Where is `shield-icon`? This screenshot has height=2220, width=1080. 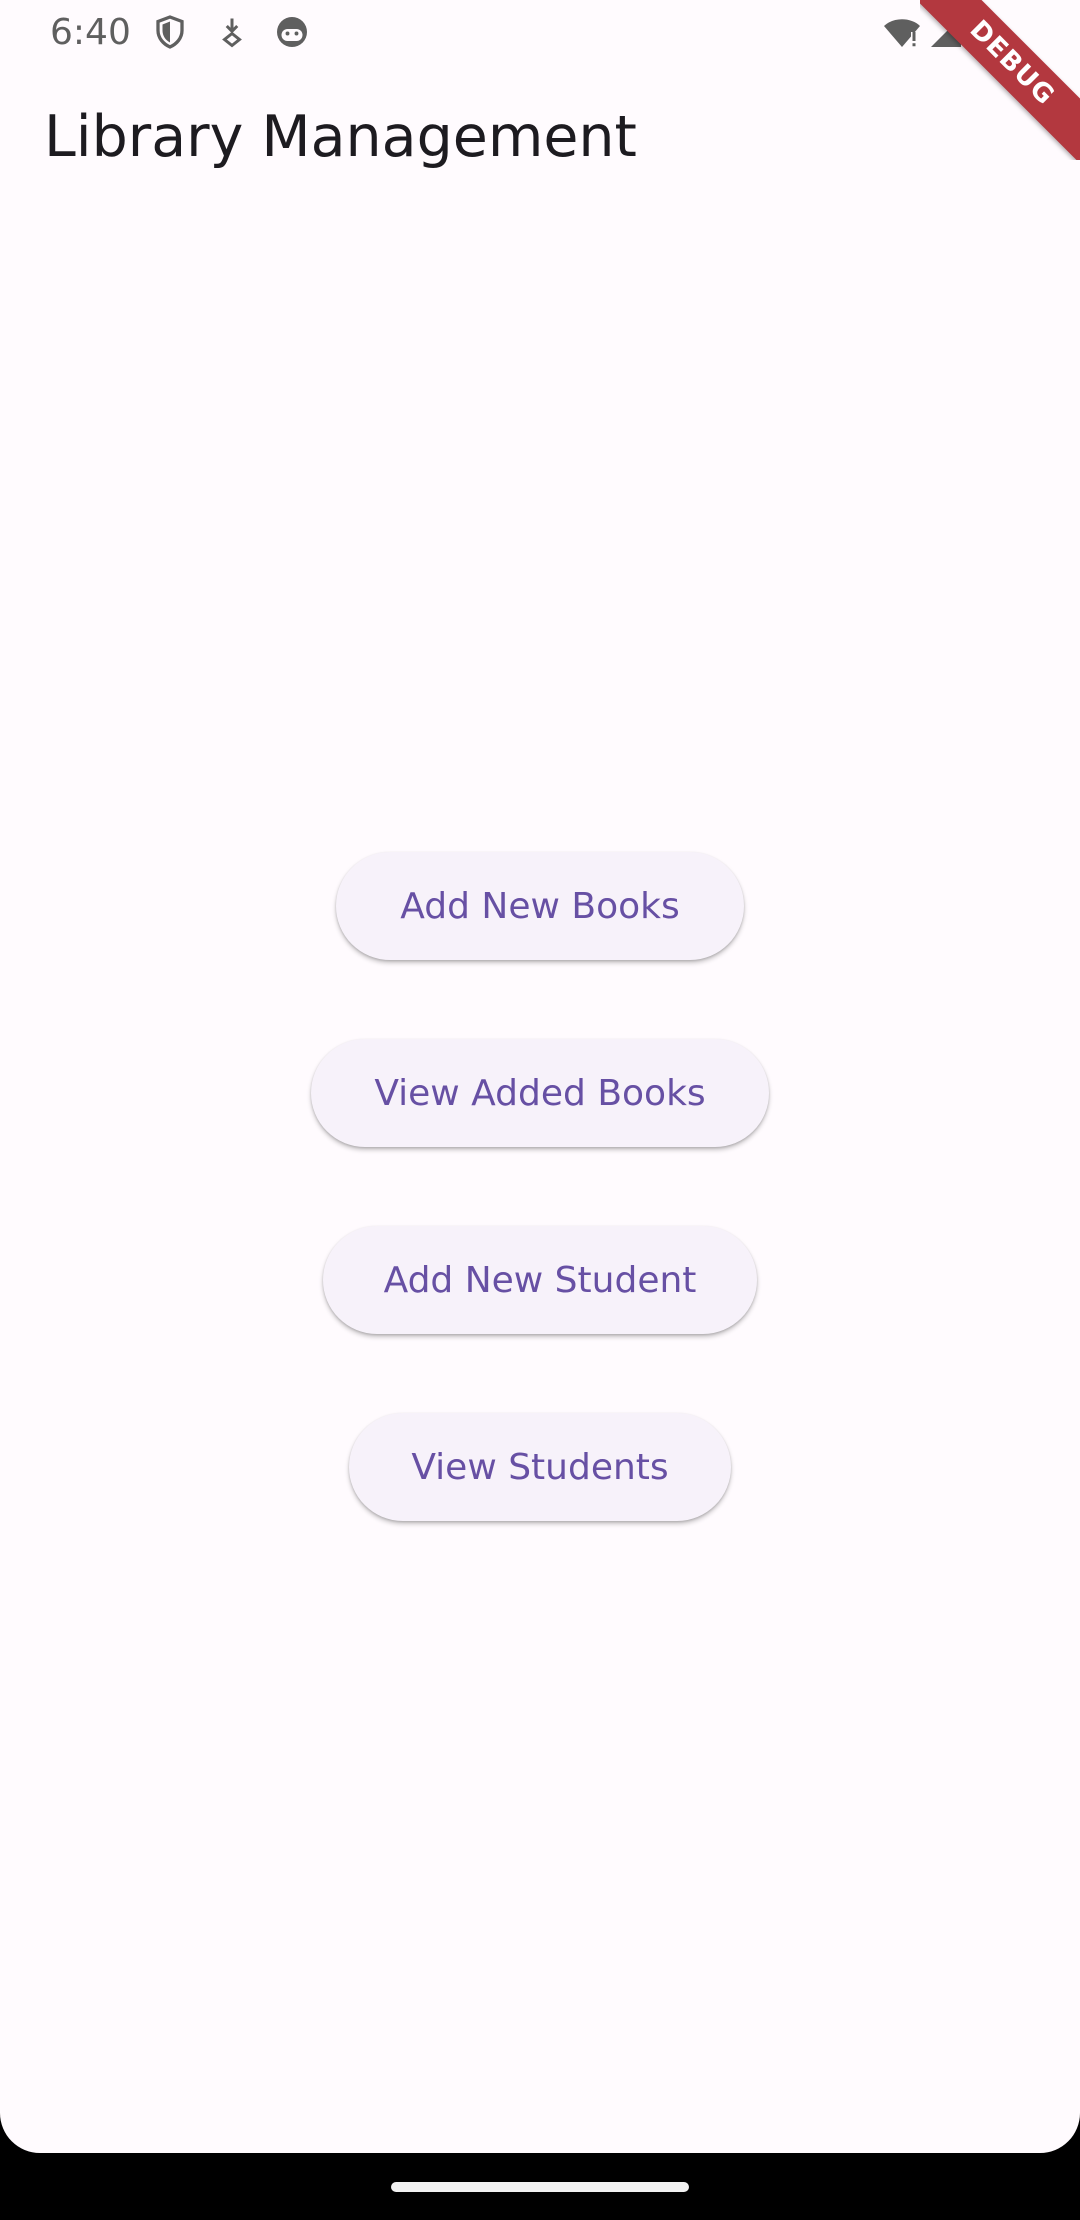
shield-icon is located at coordinates (170, 32).